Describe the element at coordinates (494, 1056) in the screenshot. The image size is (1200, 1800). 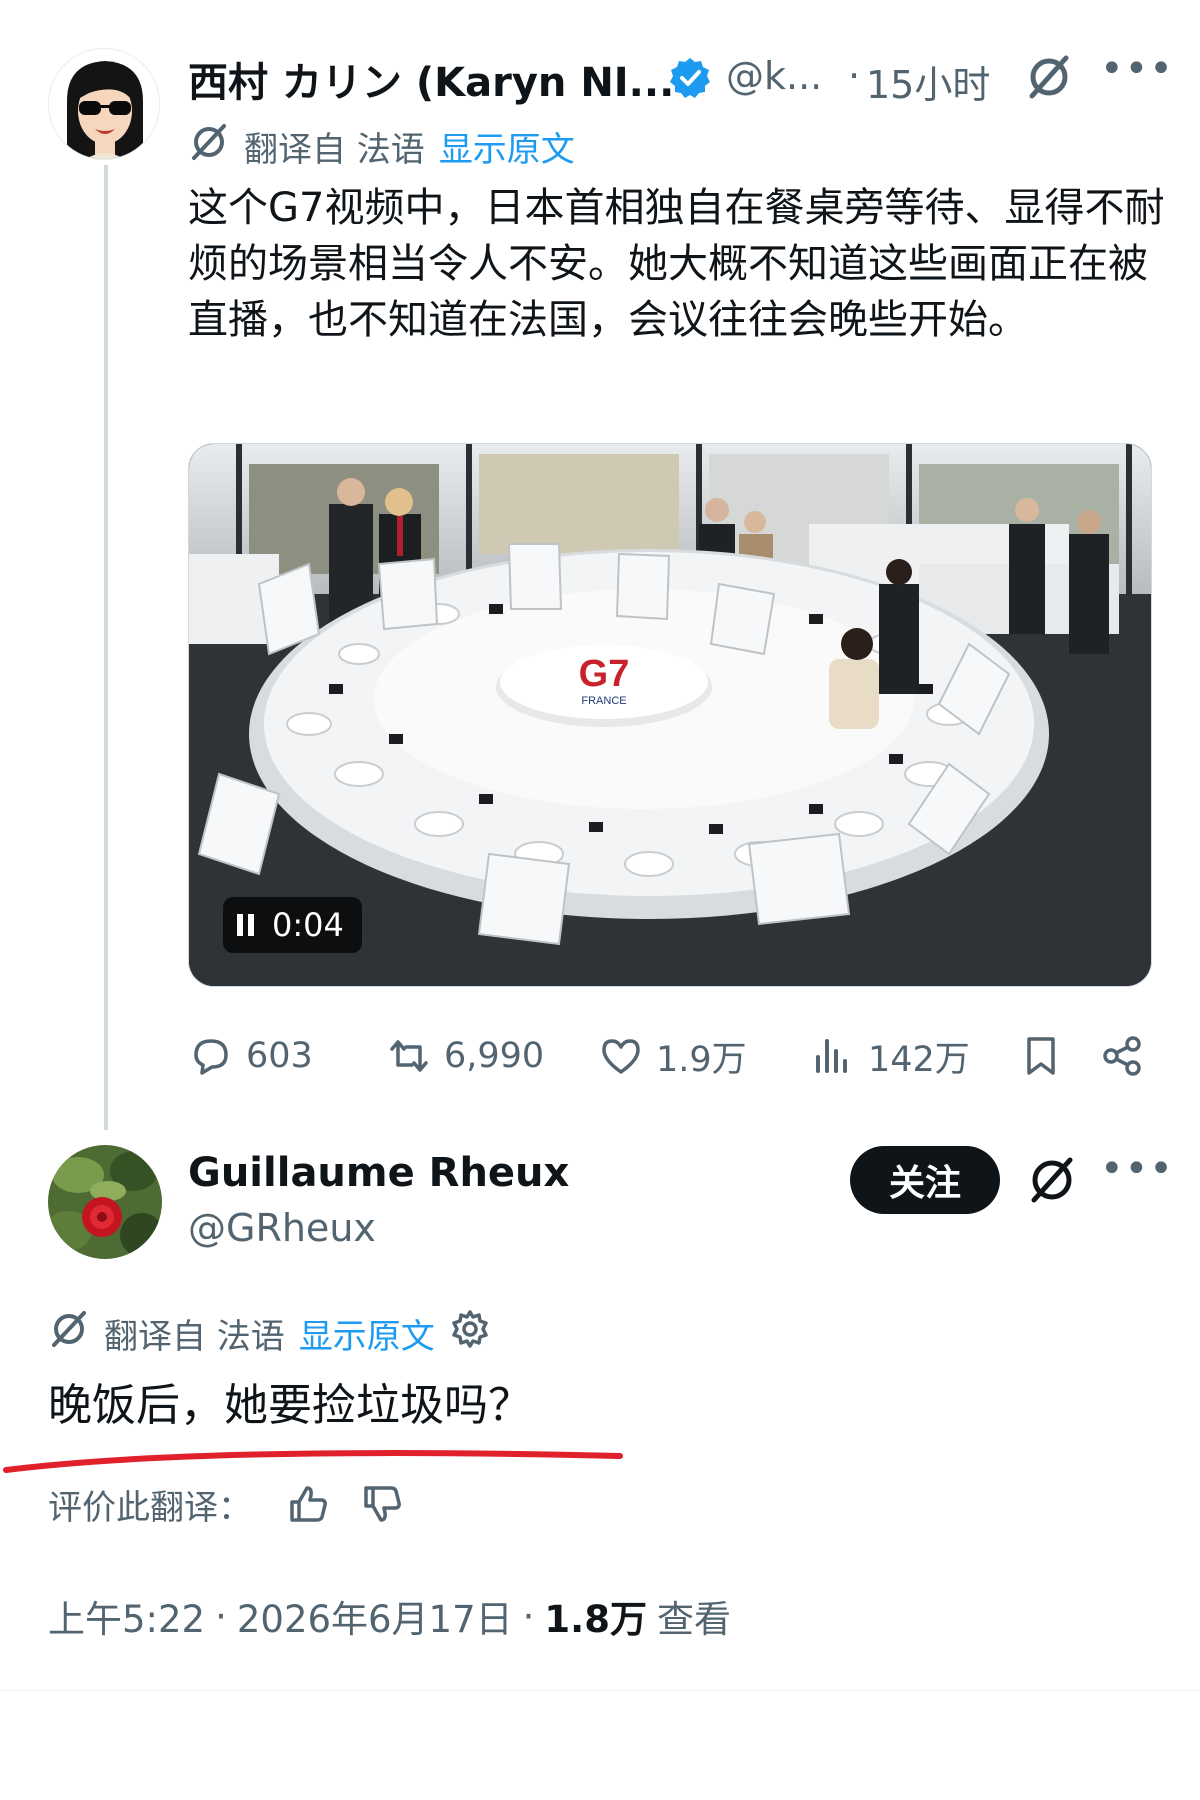
I see `retweet-count: 6,990` at that location.